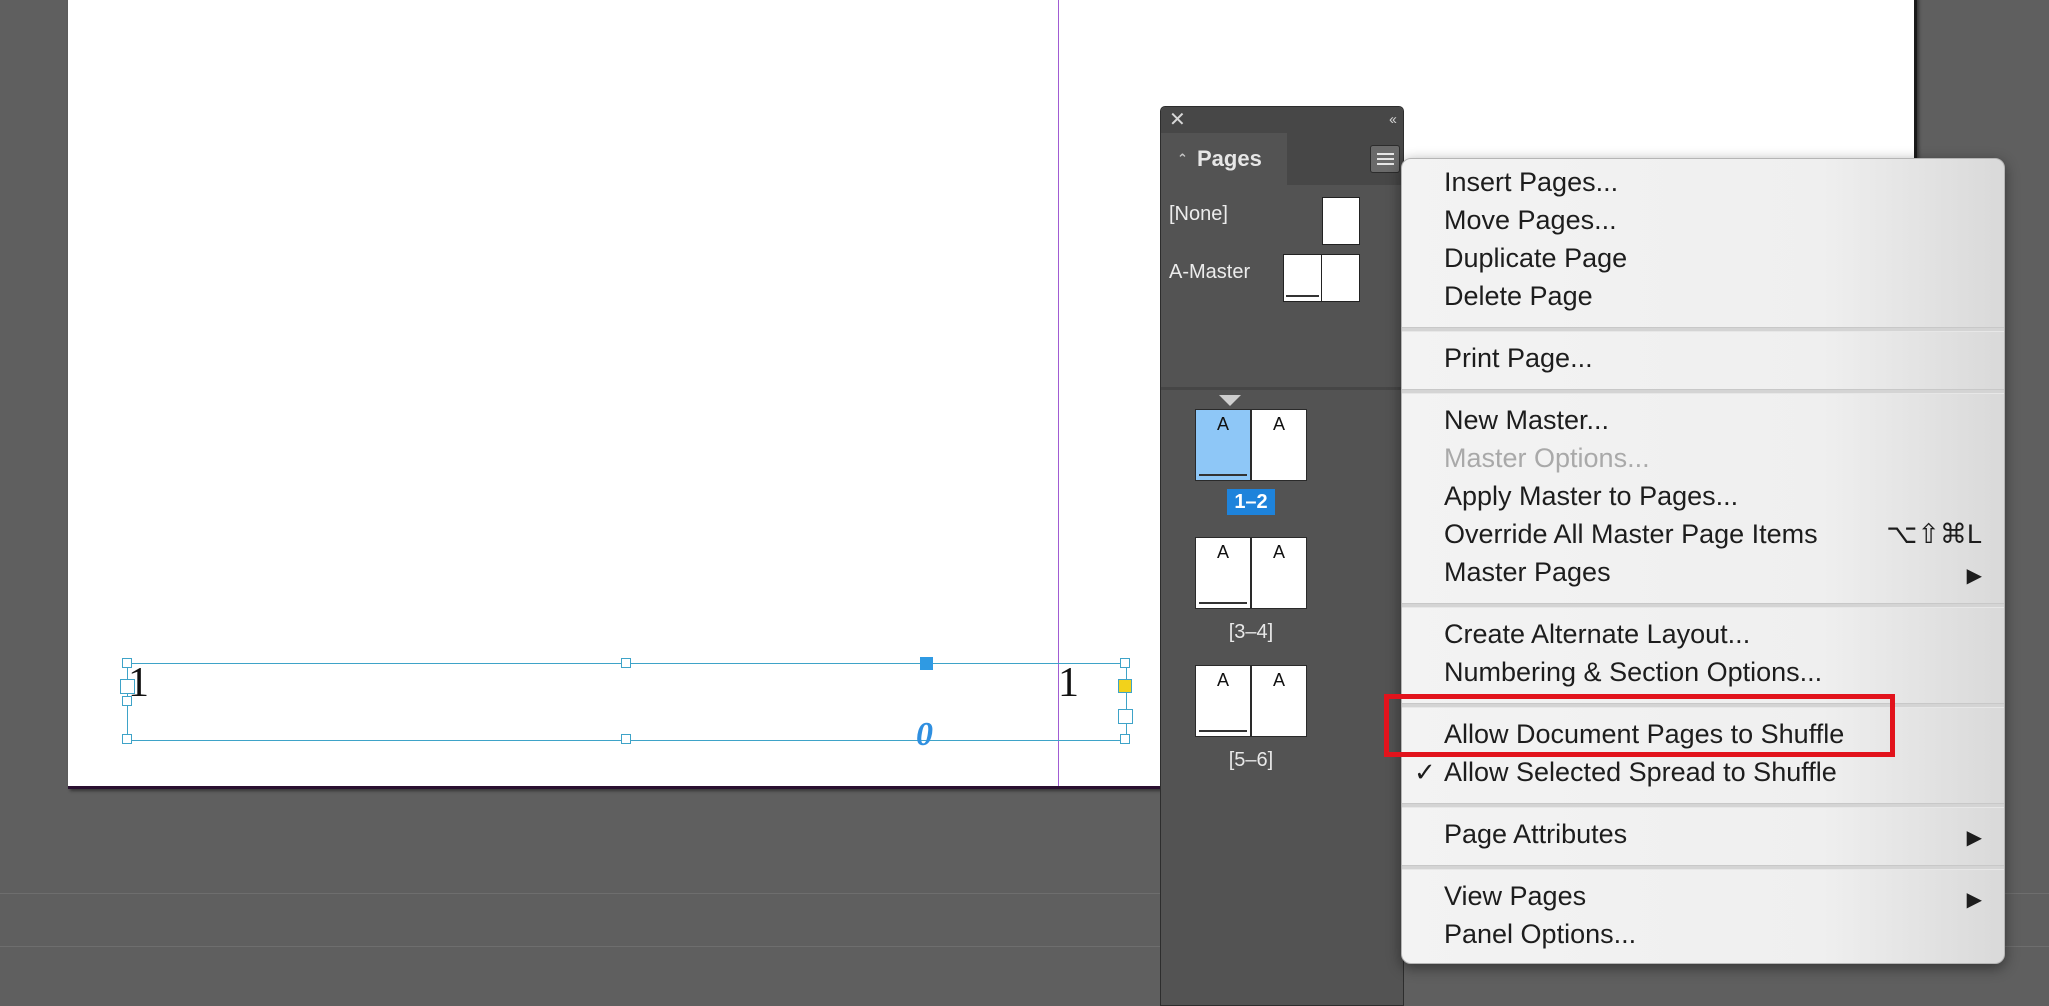  I want to click on page-number-left: 1, so click(138, 683).